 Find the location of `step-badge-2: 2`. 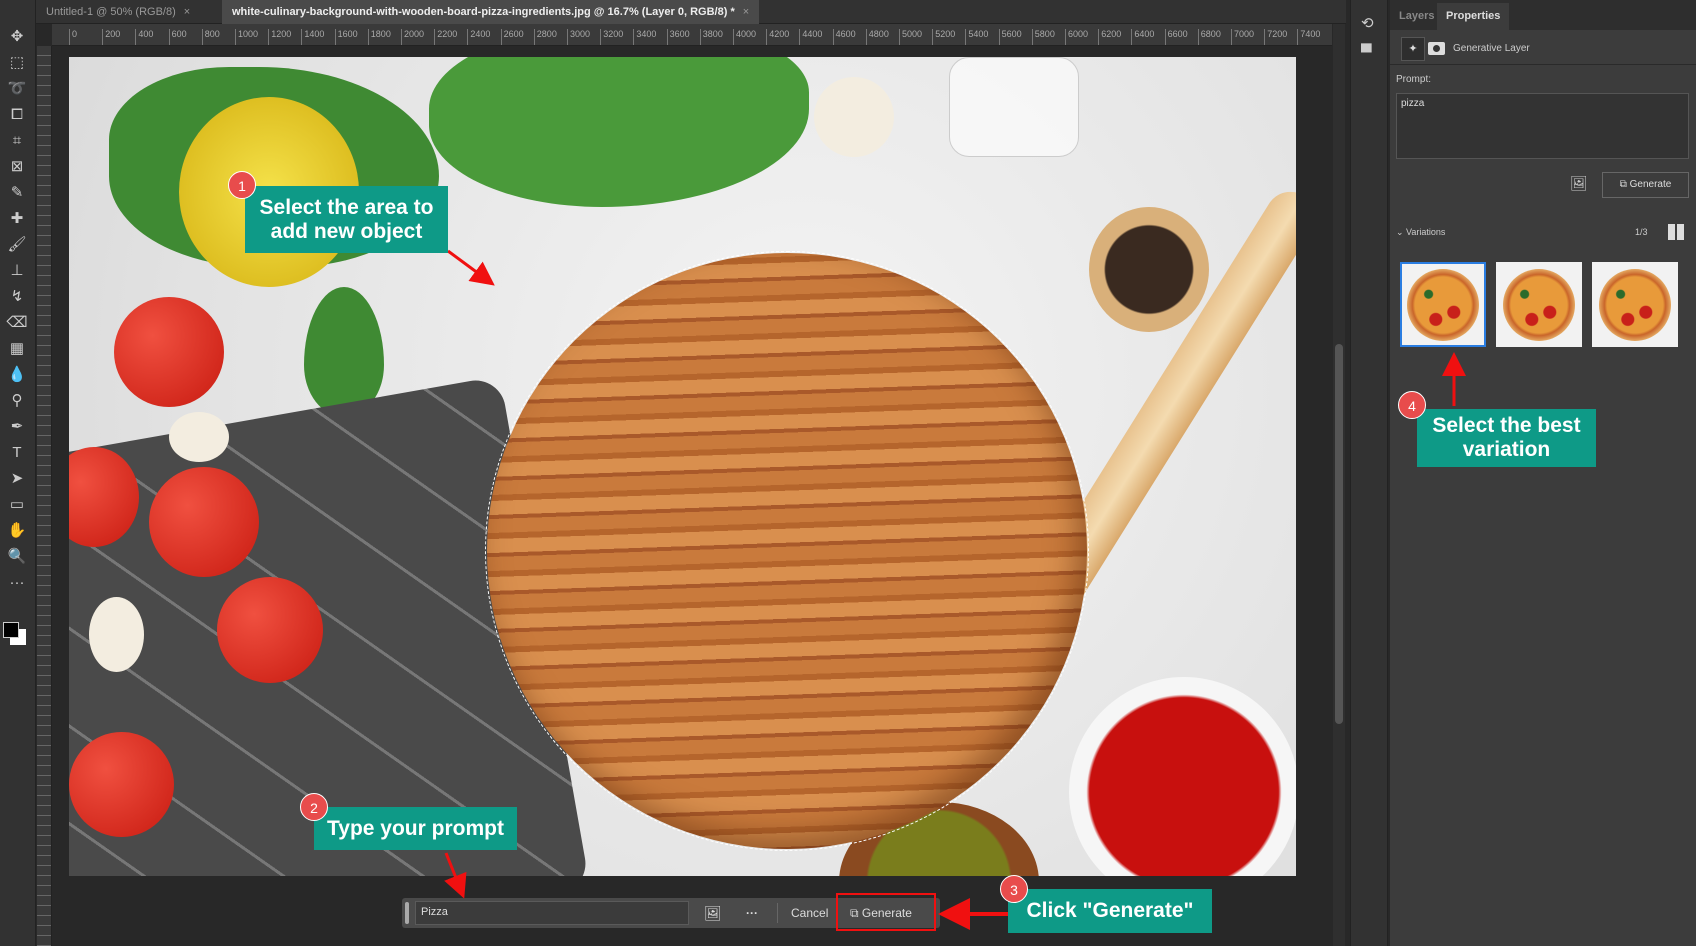

step-badge-2: 2 is located at coordinates (314, 807).